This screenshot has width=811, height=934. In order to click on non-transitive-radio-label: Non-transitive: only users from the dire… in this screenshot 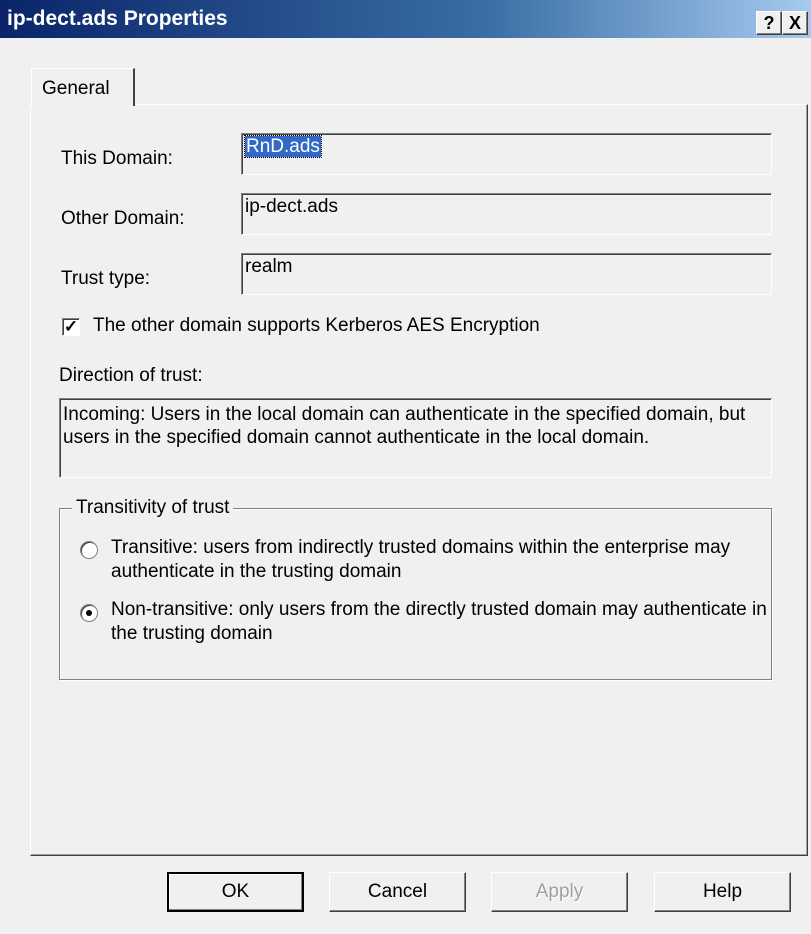, I will do `click(441, 622)`.